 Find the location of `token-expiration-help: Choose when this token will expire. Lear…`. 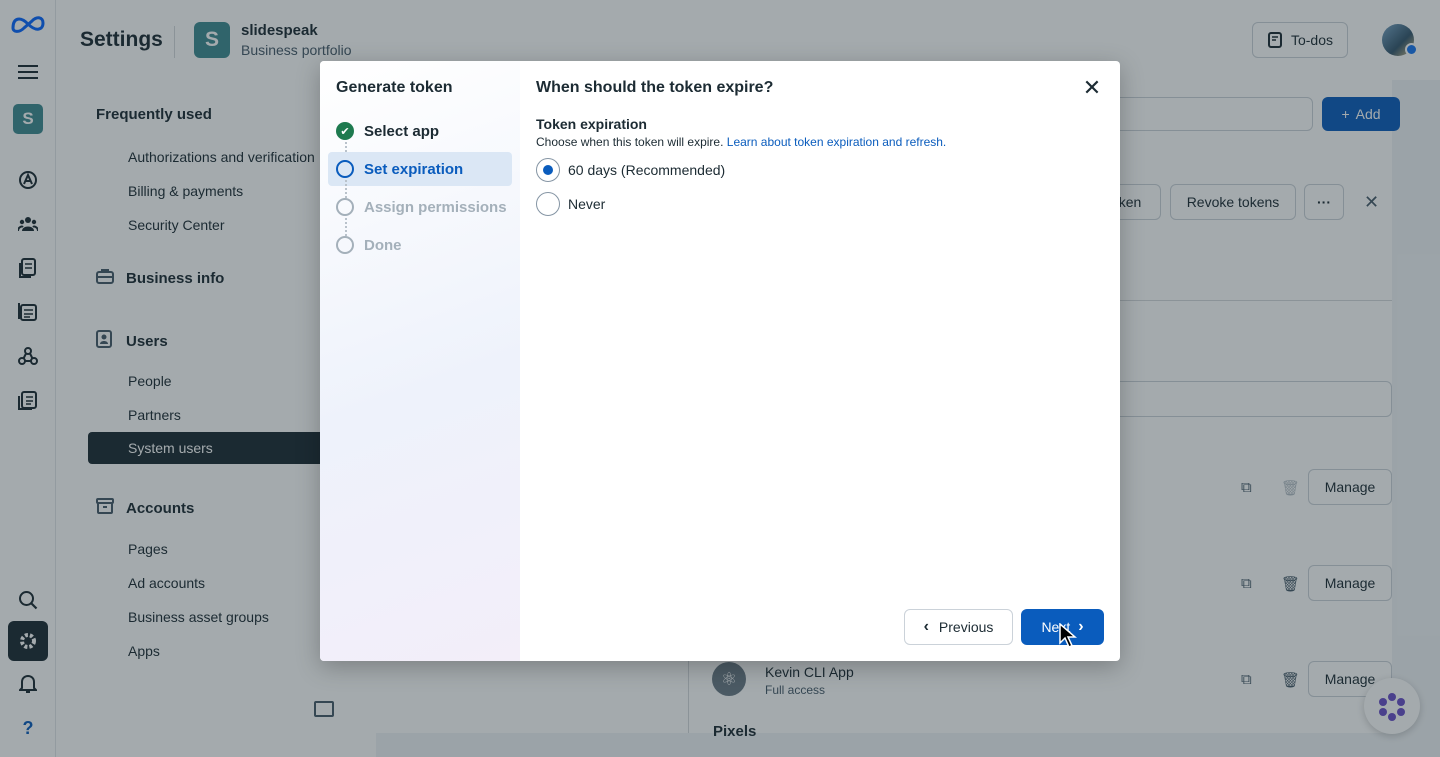

token-expiration-help: Choose when this token will expire. Lear… is located at coordinates (741, 142).